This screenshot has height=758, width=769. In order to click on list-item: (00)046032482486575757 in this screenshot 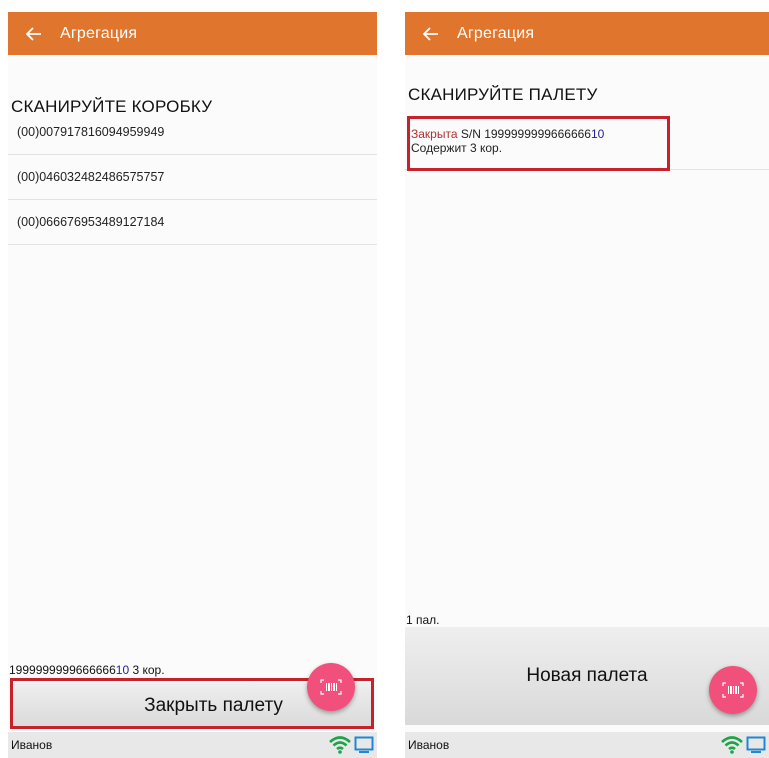, I will do `click(192, 177)`.